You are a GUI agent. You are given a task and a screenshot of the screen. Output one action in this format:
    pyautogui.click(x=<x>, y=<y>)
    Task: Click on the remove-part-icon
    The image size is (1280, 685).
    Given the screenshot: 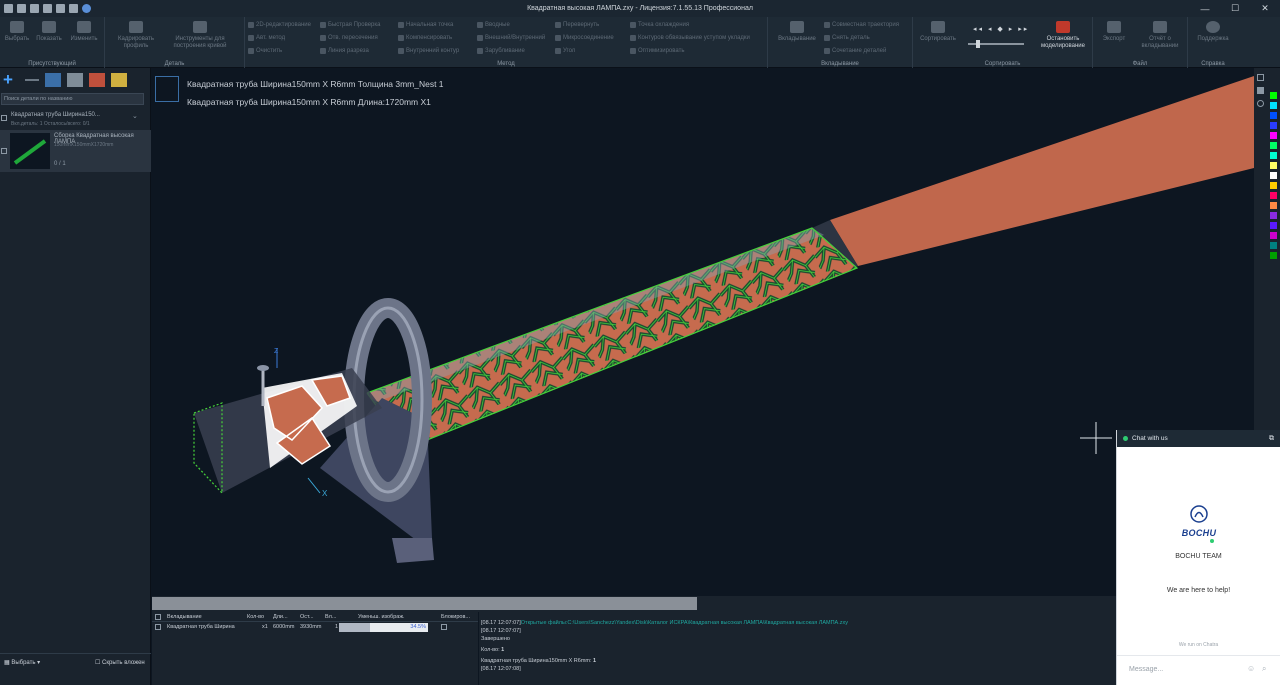 What is the action you would take?
    pyautogui.click(x=32, y=80)
    